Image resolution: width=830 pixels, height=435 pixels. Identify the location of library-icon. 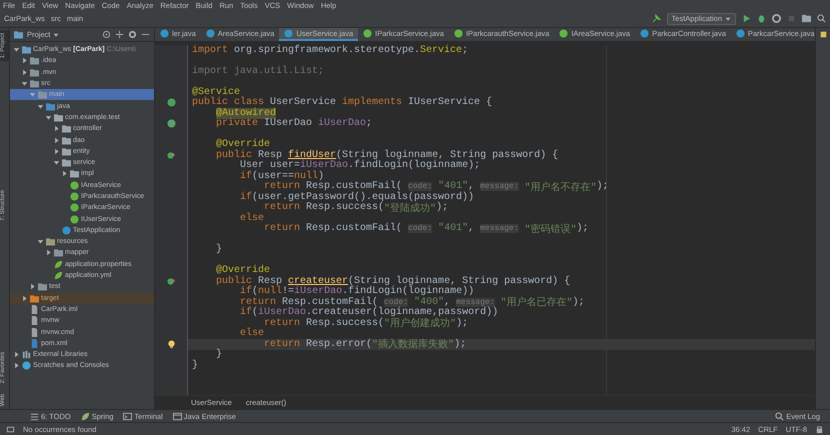
(26, 355).